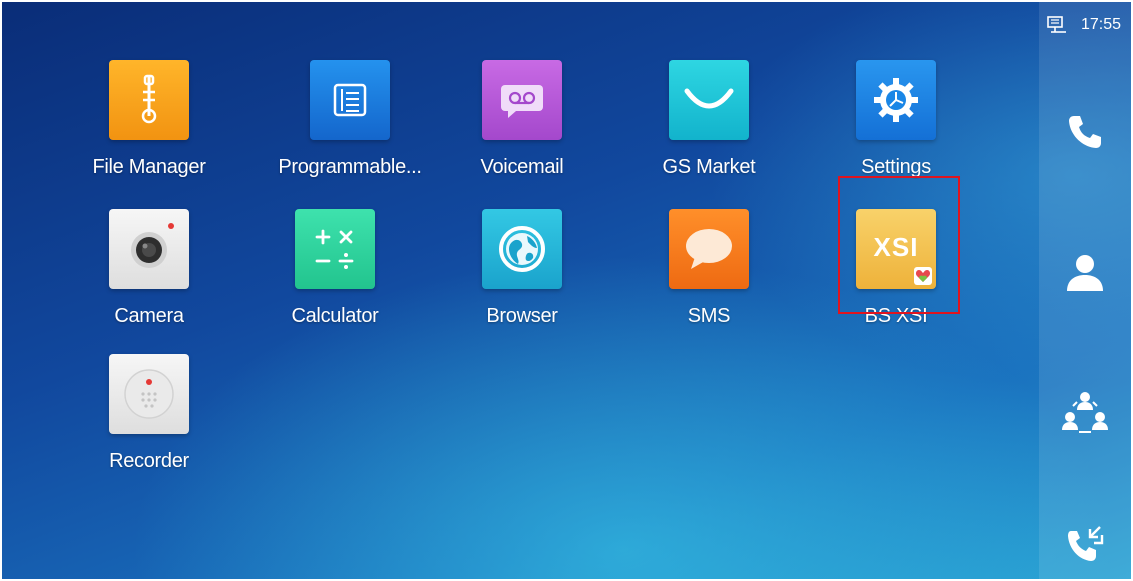 This screenshot has height=581, width=1133. What do you see at coordinates (149, 167) in the screenshot?
I see `app-label: File Manager` at bounding box center [149, 167].